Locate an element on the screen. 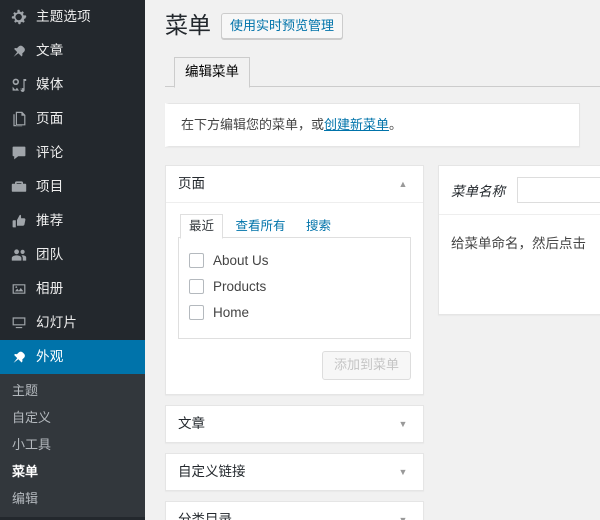  list-item-label: Home is located at coordinates (231, 312).